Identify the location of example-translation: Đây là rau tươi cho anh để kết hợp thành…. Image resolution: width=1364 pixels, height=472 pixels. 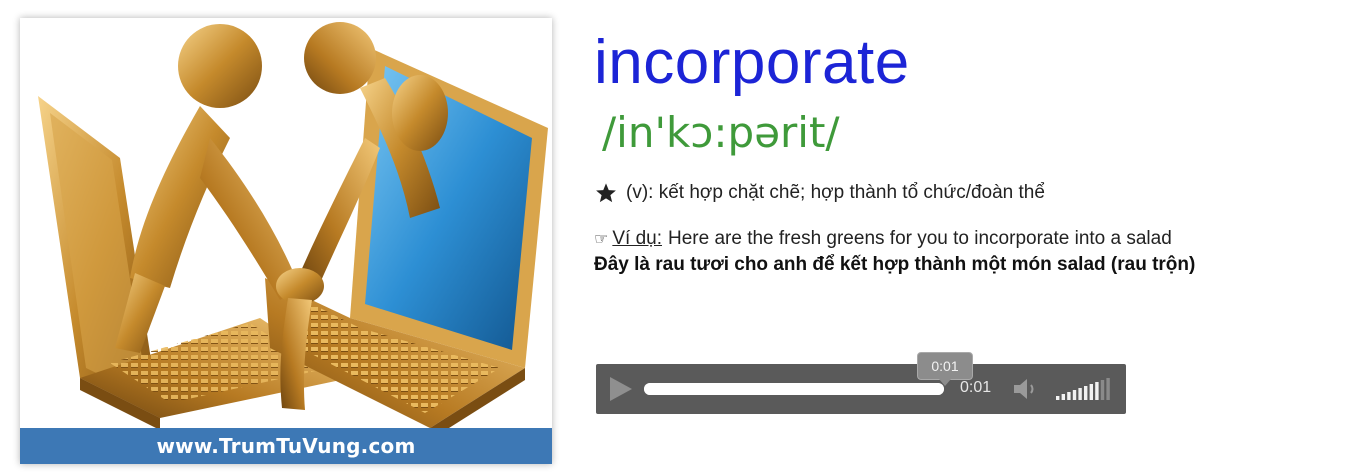
(895, 264).